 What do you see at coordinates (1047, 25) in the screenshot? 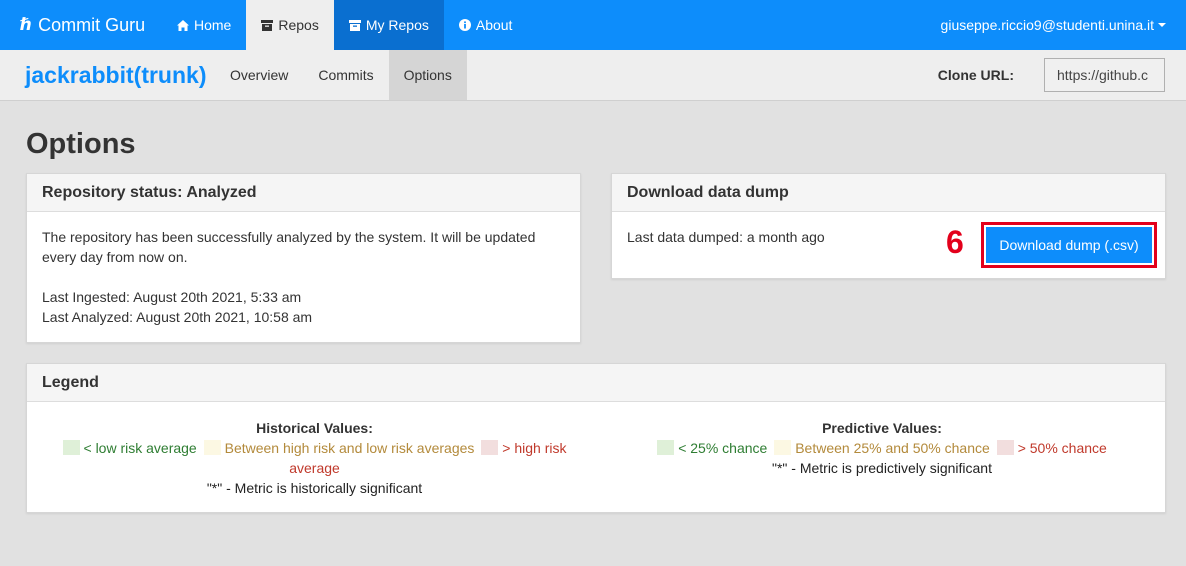
I see `user-email: giuseppe.riccio9@studenti.unina.it` at bounding box center [1047, 25].